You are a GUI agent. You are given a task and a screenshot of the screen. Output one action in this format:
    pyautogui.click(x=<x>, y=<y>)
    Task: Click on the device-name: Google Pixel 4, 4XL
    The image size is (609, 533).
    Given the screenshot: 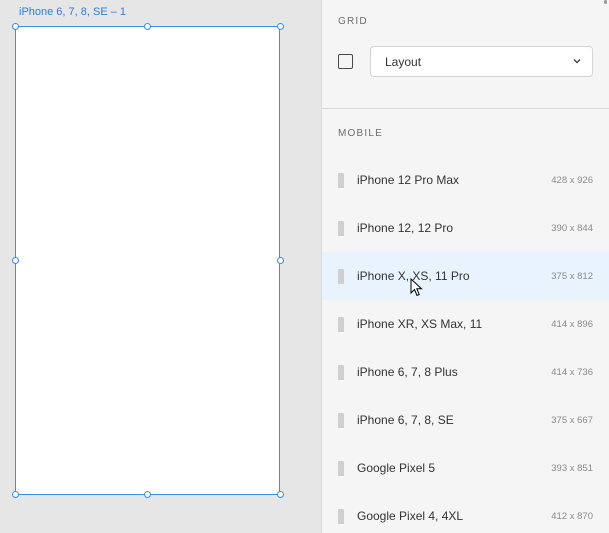 What is the action you would take?
    pyautogui.click(x=410, y=516)
    